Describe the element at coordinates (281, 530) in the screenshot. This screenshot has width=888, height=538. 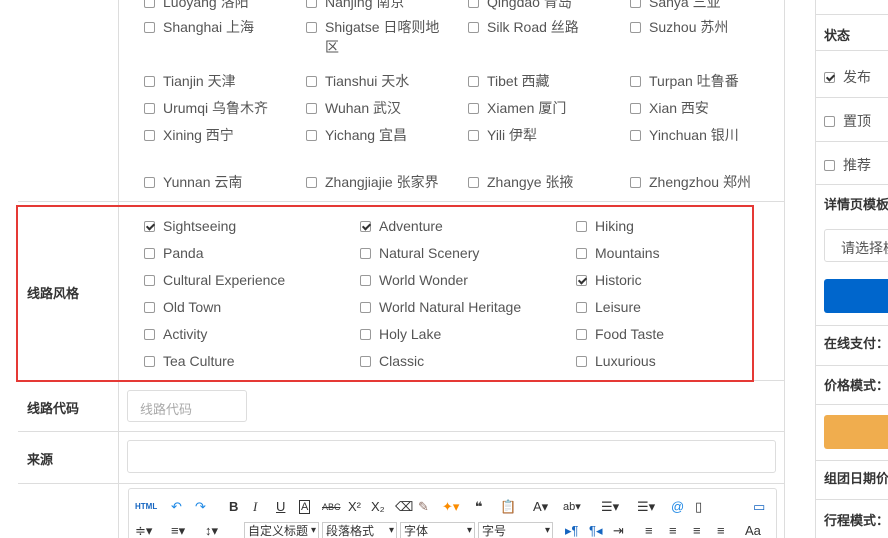
I see `custom-title-select: 自定义标题` at that location.